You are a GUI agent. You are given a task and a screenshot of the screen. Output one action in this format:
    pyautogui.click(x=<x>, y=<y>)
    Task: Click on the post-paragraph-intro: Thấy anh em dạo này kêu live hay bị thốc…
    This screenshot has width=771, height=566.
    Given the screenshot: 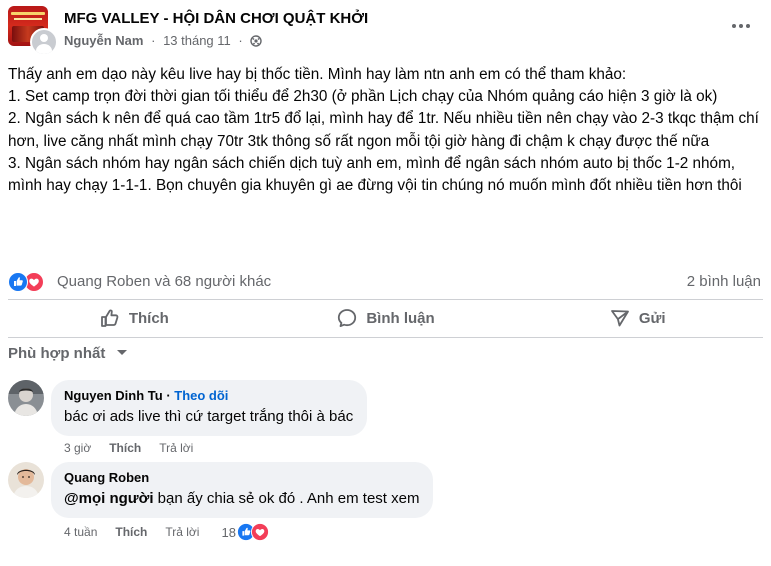 What is the action you would take?
    pyautogui.click(x=317, y=74)
    